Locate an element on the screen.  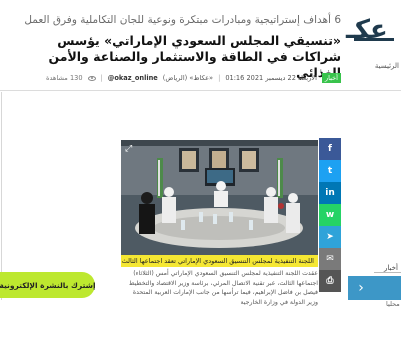
article-source: «عكاظ» (الرياض) is located at coordinates (188, 78).